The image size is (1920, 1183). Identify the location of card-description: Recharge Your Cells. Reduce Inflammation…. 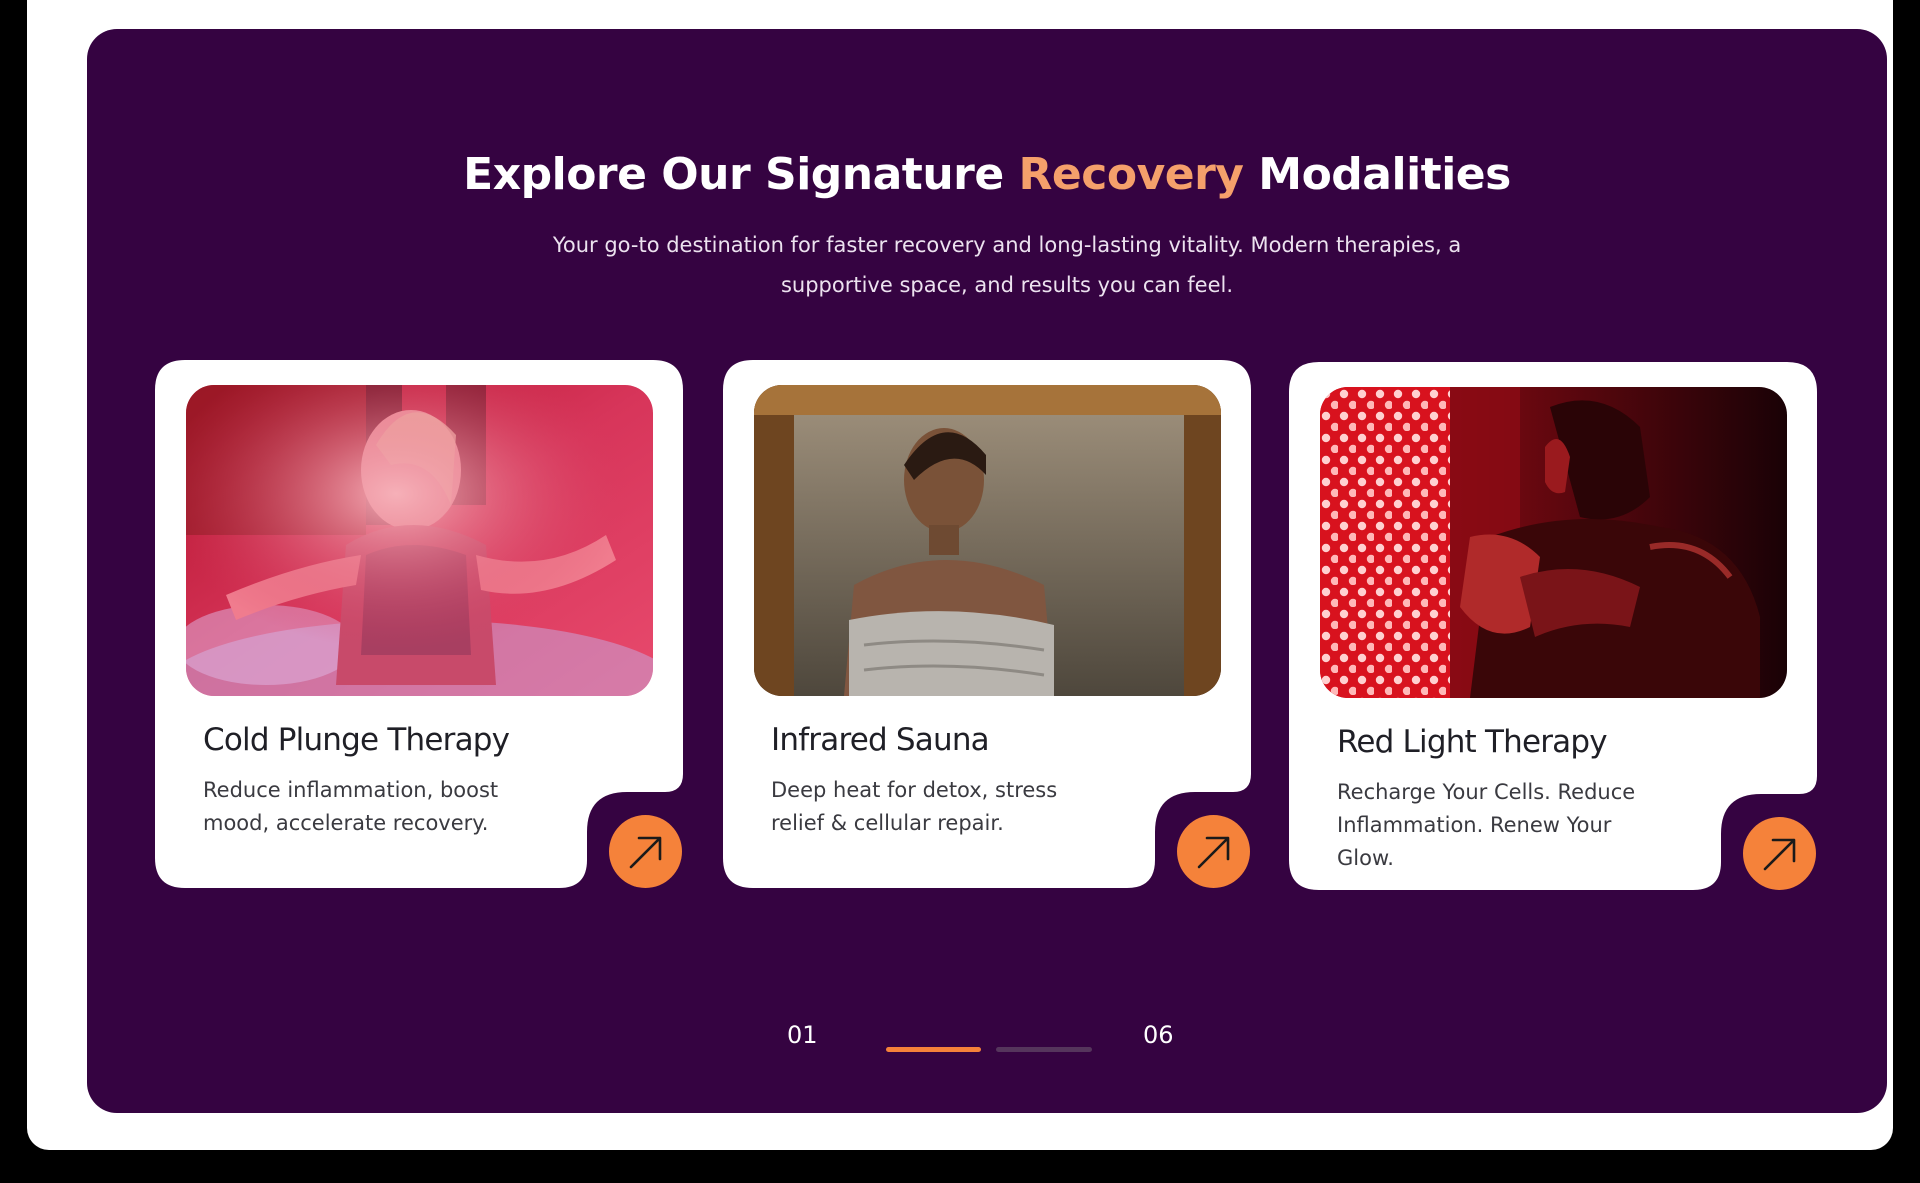
(1486, 825).